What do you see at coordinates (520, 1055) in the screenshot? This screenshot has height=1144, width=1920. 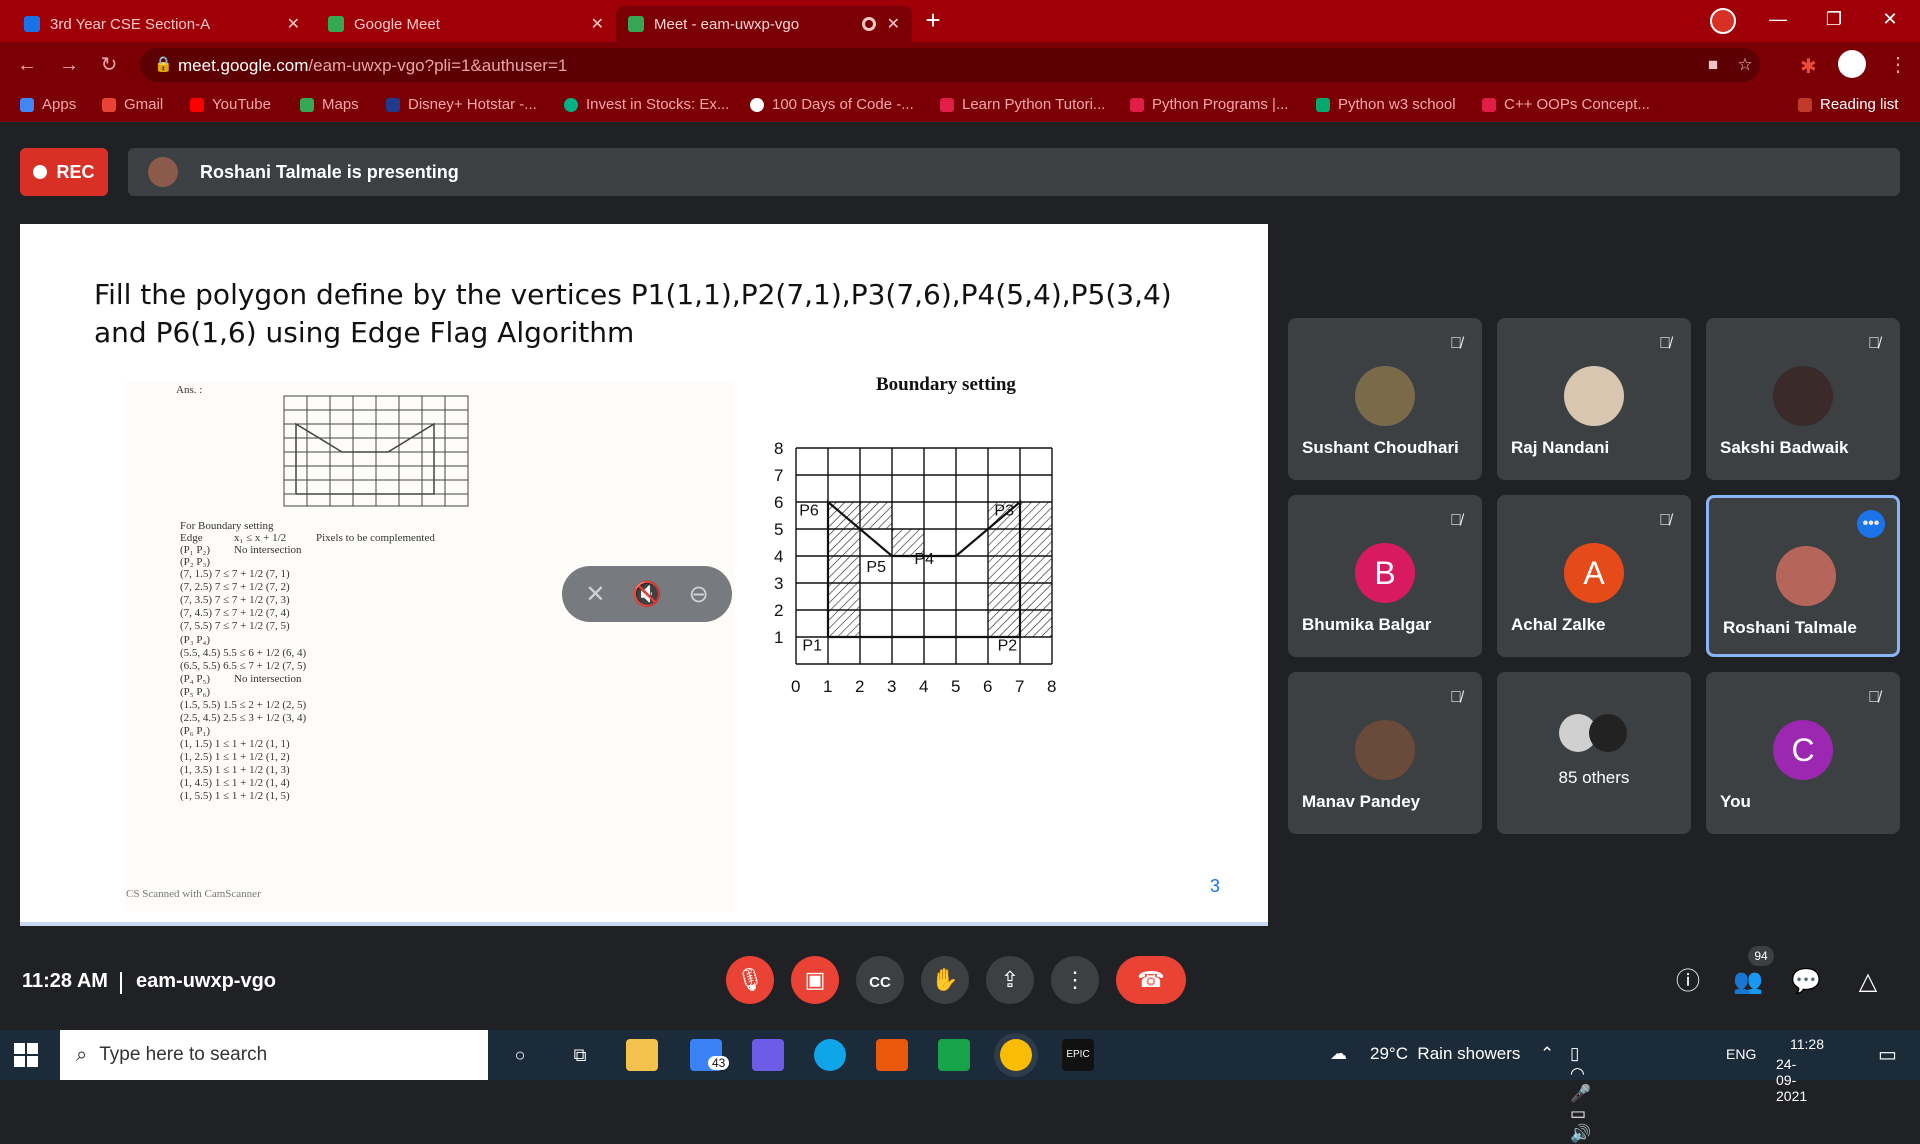 I see `cortana-icon: ○` at bounding box center [520, 1055].